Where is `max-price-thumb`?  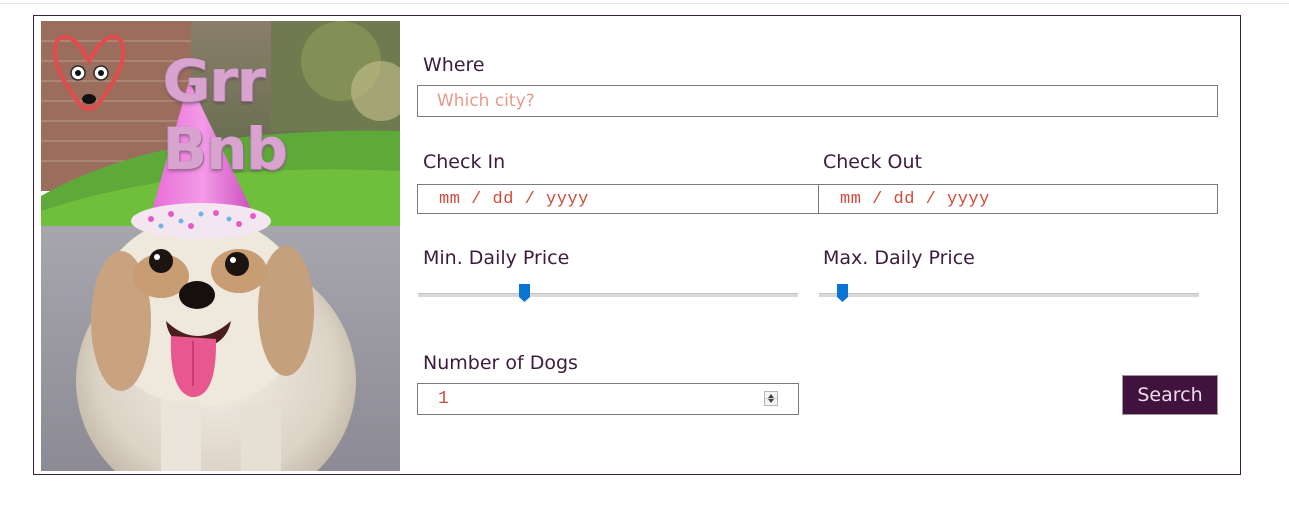 max-price-thumb is located at coordinates (842, 293).